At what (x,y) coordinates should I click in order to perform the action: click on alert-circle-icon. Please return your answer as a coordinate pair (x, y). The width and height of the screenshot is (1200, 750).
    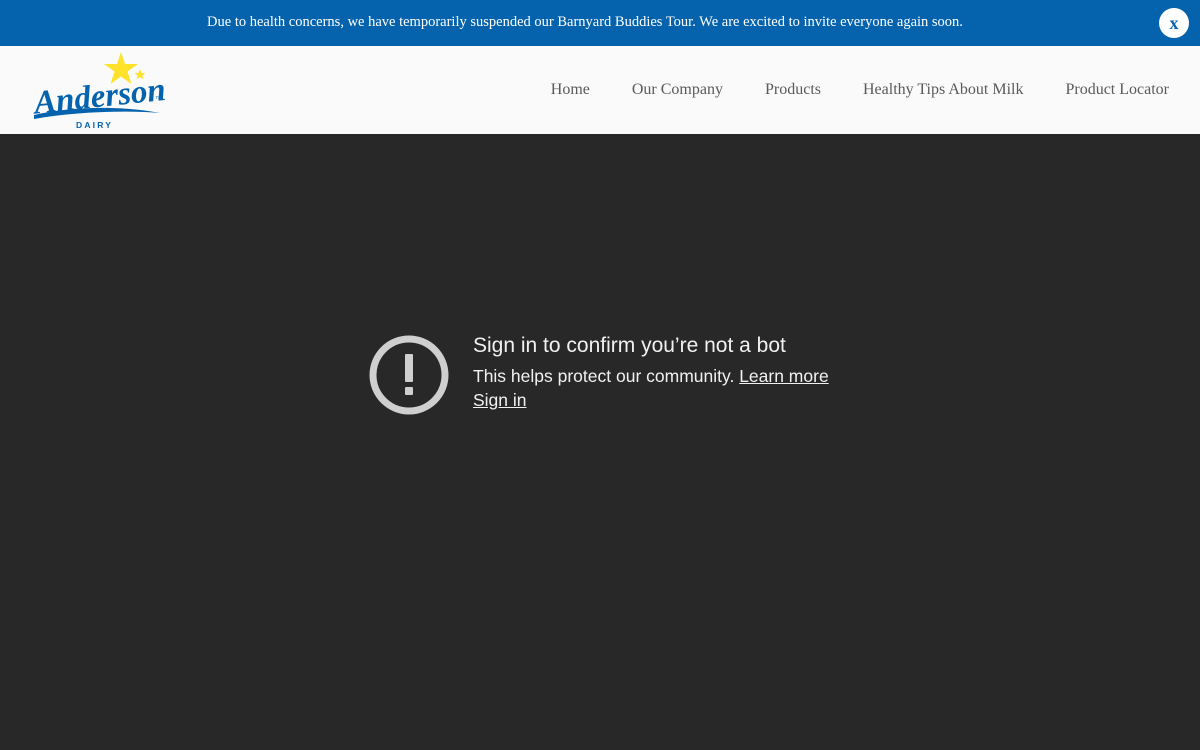
    Looking at the image, I should click on (409, 375).